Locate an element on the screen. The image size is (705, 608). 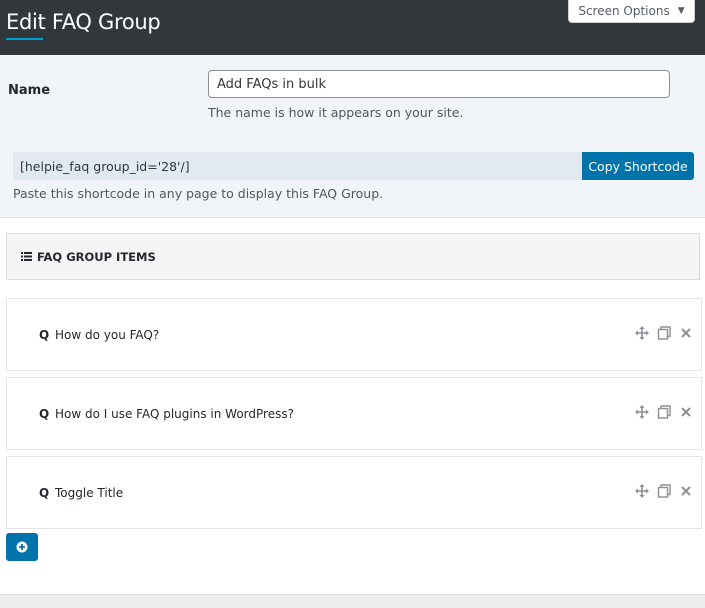
faq-item: Q How do you FAQ? is located at coordinates (354, 334).